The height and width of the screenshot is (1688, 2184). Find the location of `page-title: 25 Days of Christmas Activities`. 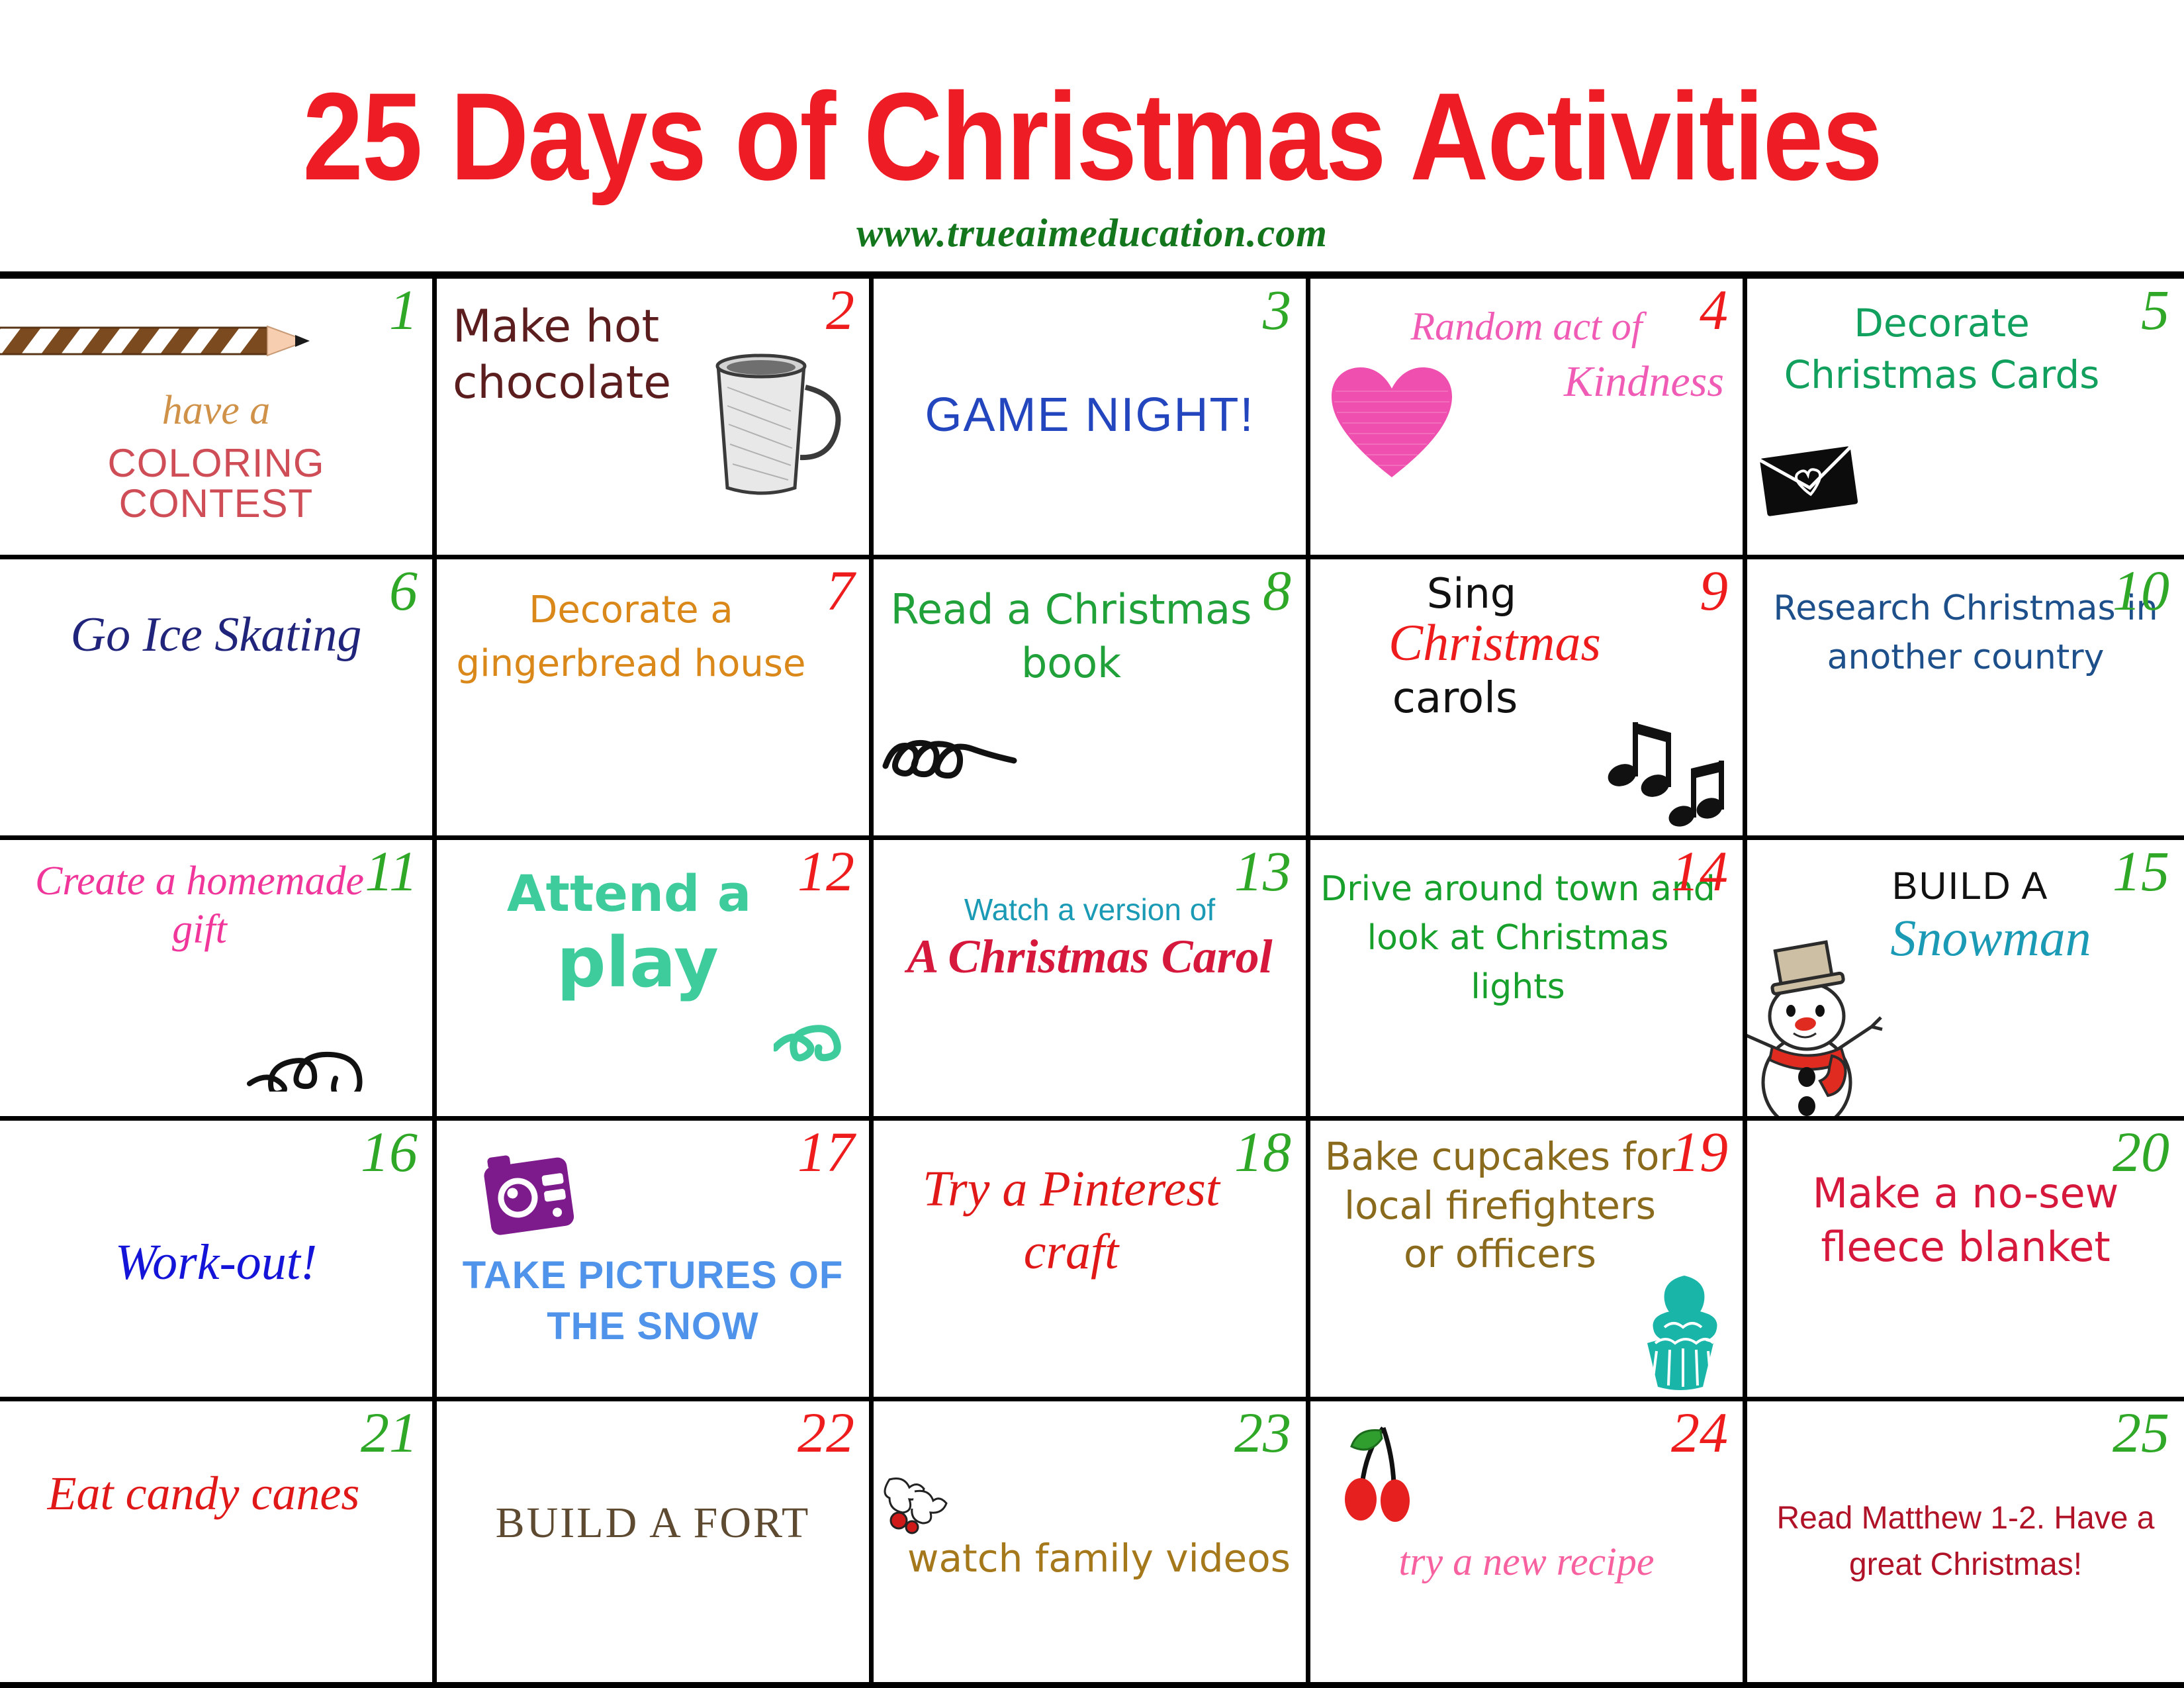

page-title: 25 Days of Christmas Activities is located at coordinates (1092, 136).